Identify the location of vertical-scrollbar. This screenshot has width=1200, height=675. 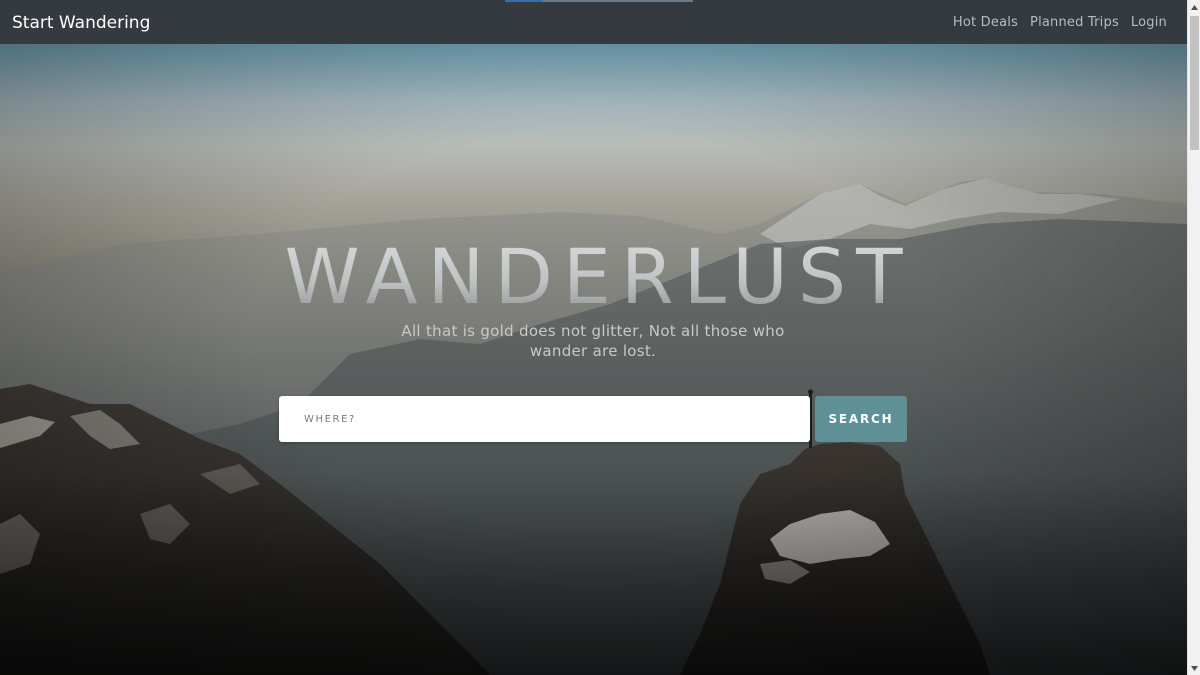
(1193, 337).